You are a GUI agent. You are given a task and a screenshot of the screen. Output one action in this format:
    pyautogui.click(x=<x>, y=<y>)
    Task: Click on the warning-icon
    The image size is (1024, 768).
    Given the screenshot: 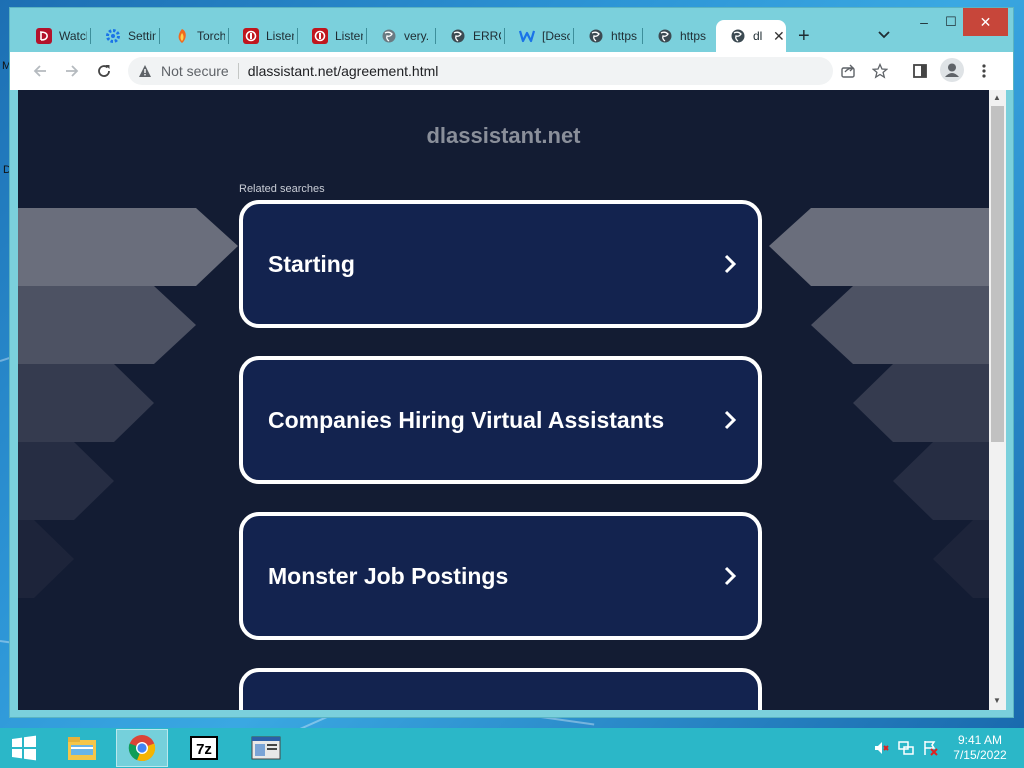 What is the action you would take?
    pyautogui.click(x=145, y=71)
    